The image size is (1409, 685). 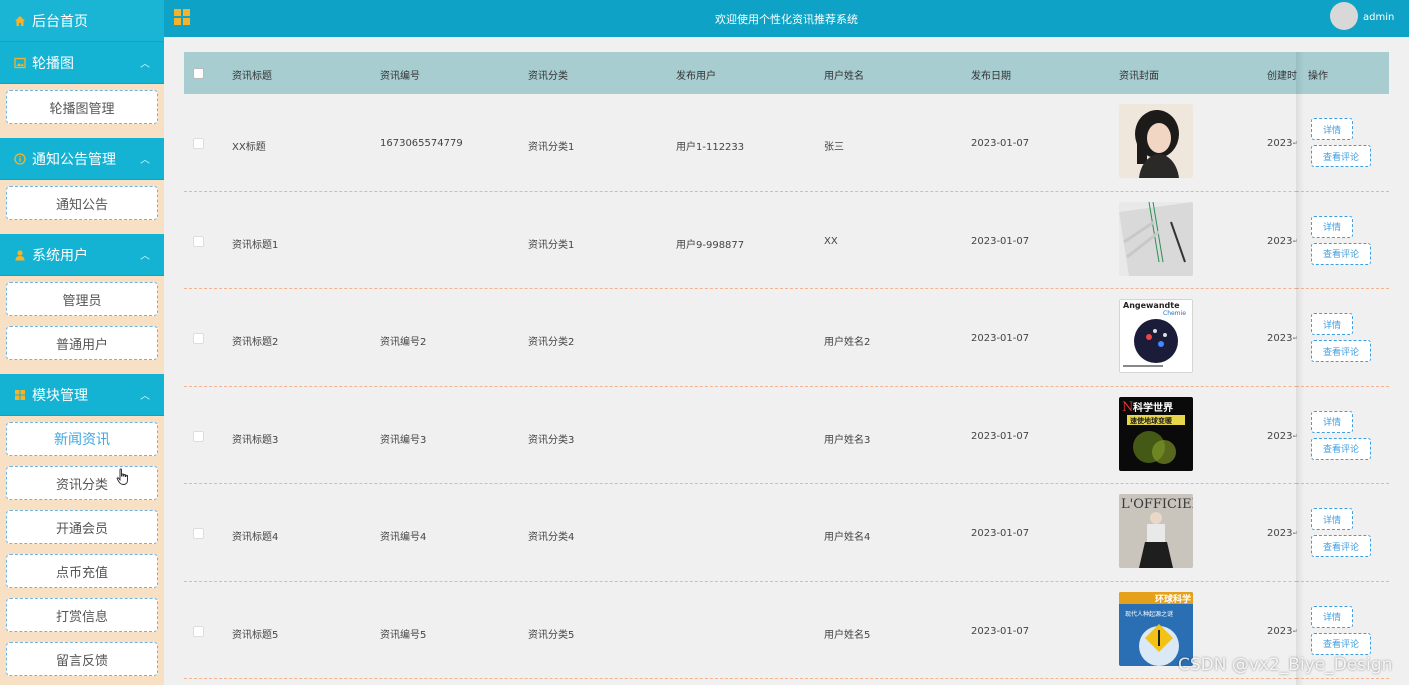 I want to click on username: admin, so click(x=1378, y=17).